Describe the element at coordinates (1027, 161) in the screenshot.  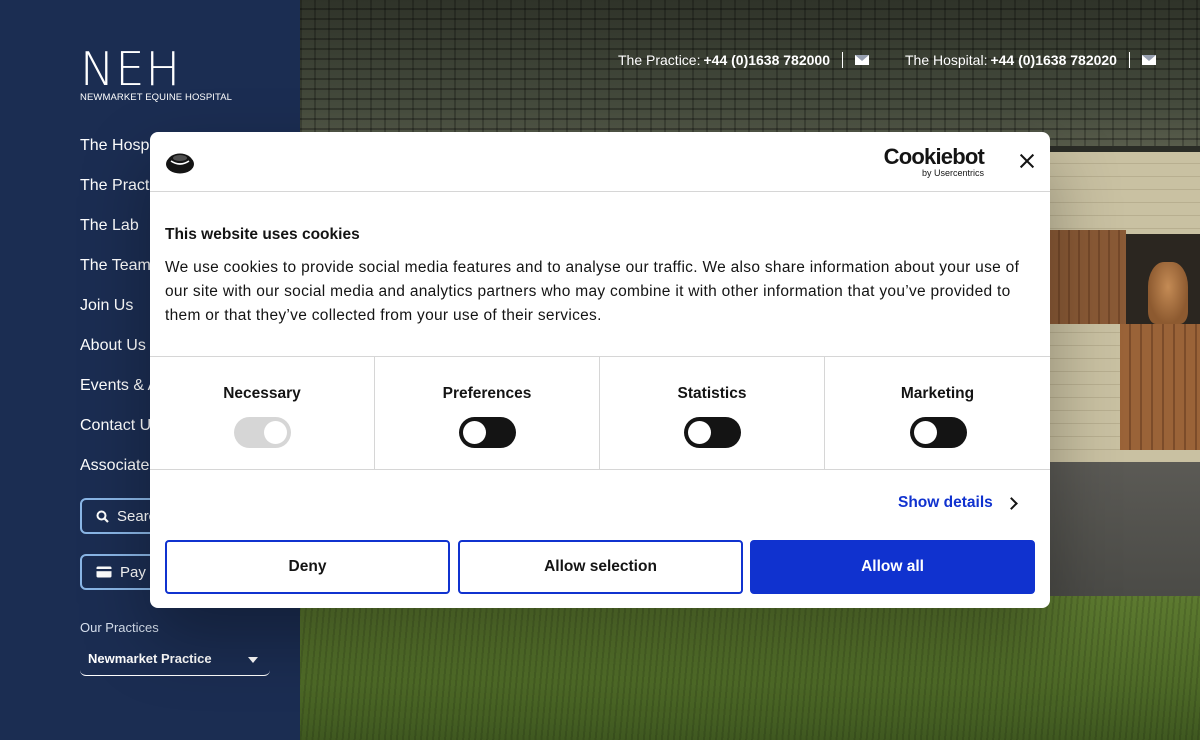
I see `close-icon` at that location.